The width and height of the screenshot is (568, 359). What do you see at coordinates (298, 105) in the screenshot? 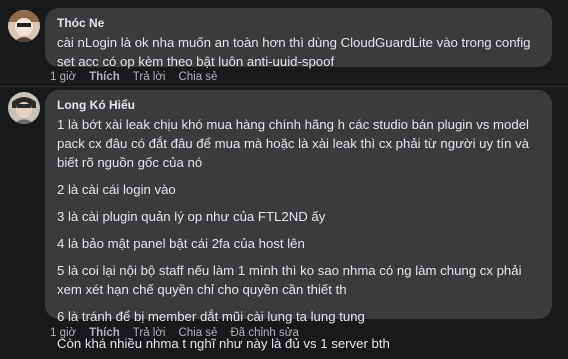
I see `comment-author: Long Kó Hiểu` at bounding box center [298, 105].